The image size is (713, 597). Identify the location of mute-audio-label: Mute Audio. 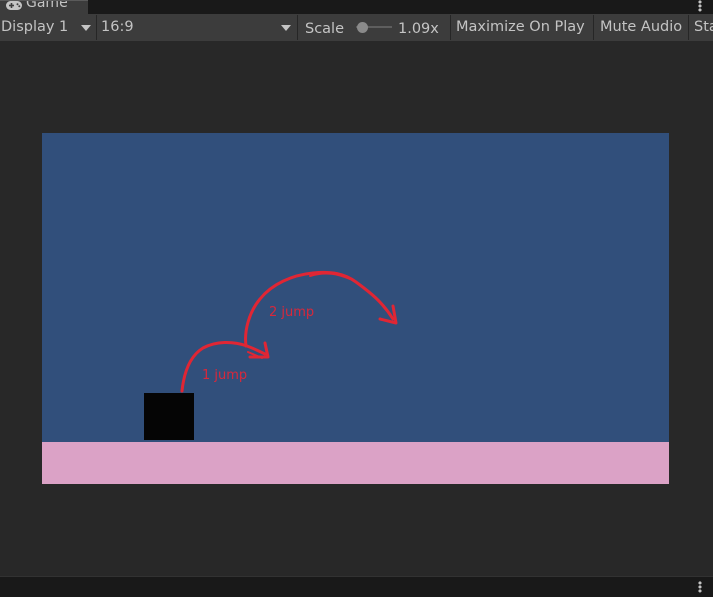
(641, 27).